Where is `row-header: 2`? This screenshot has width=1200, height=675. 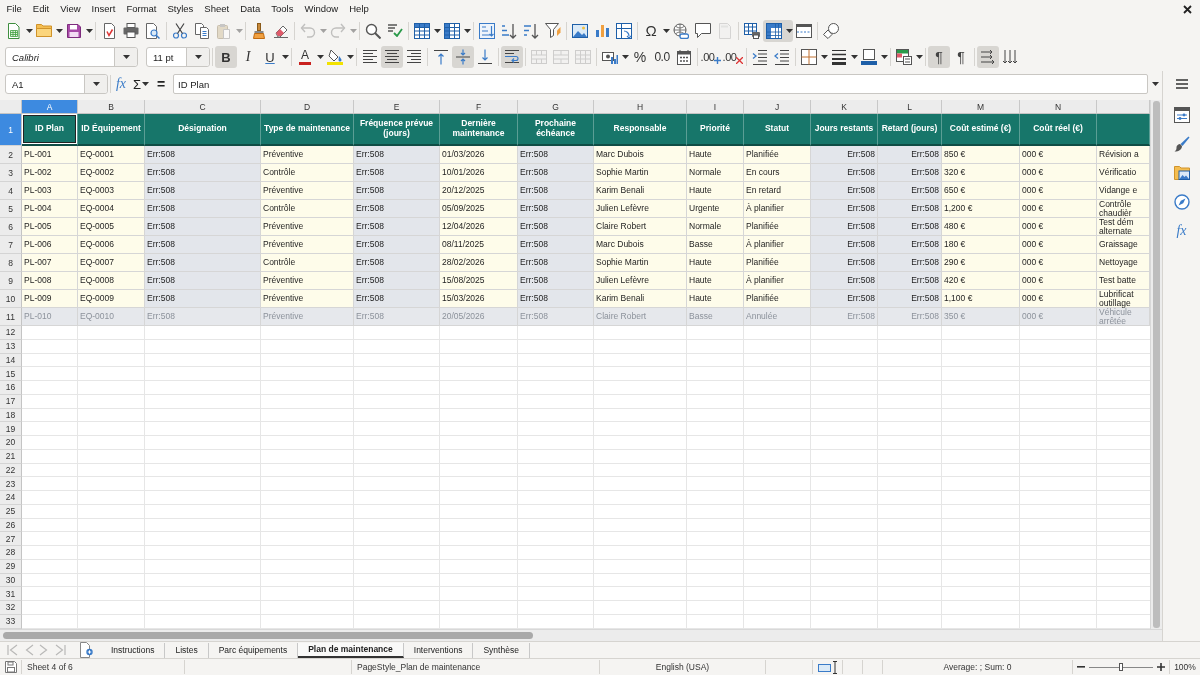
row-header: 2 is located at coordinates (11, 155).